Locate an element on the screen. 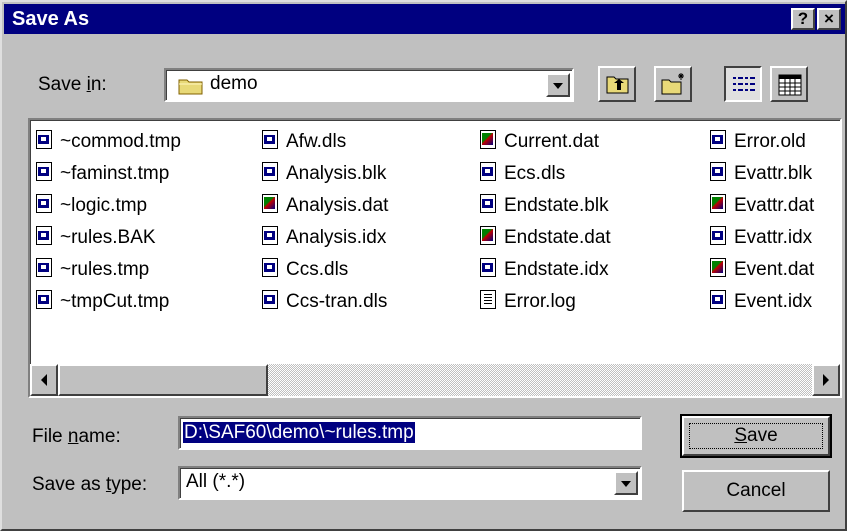 Image resolution: width=847 pixels, height=531 pixels. cancel-button: Cancel is located at coordinates (756, 491).